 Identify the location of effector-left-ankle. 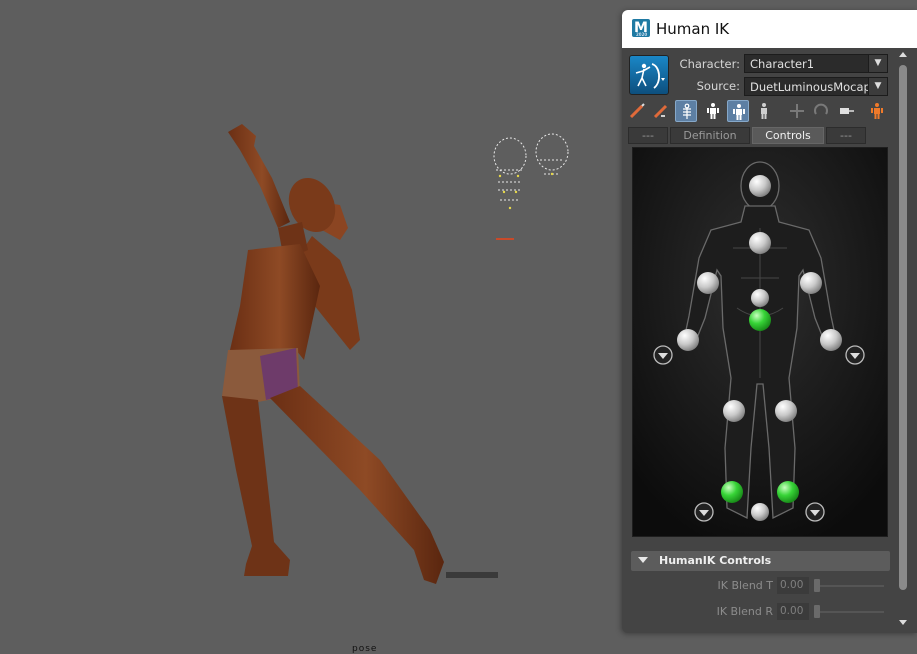
(732, 492).